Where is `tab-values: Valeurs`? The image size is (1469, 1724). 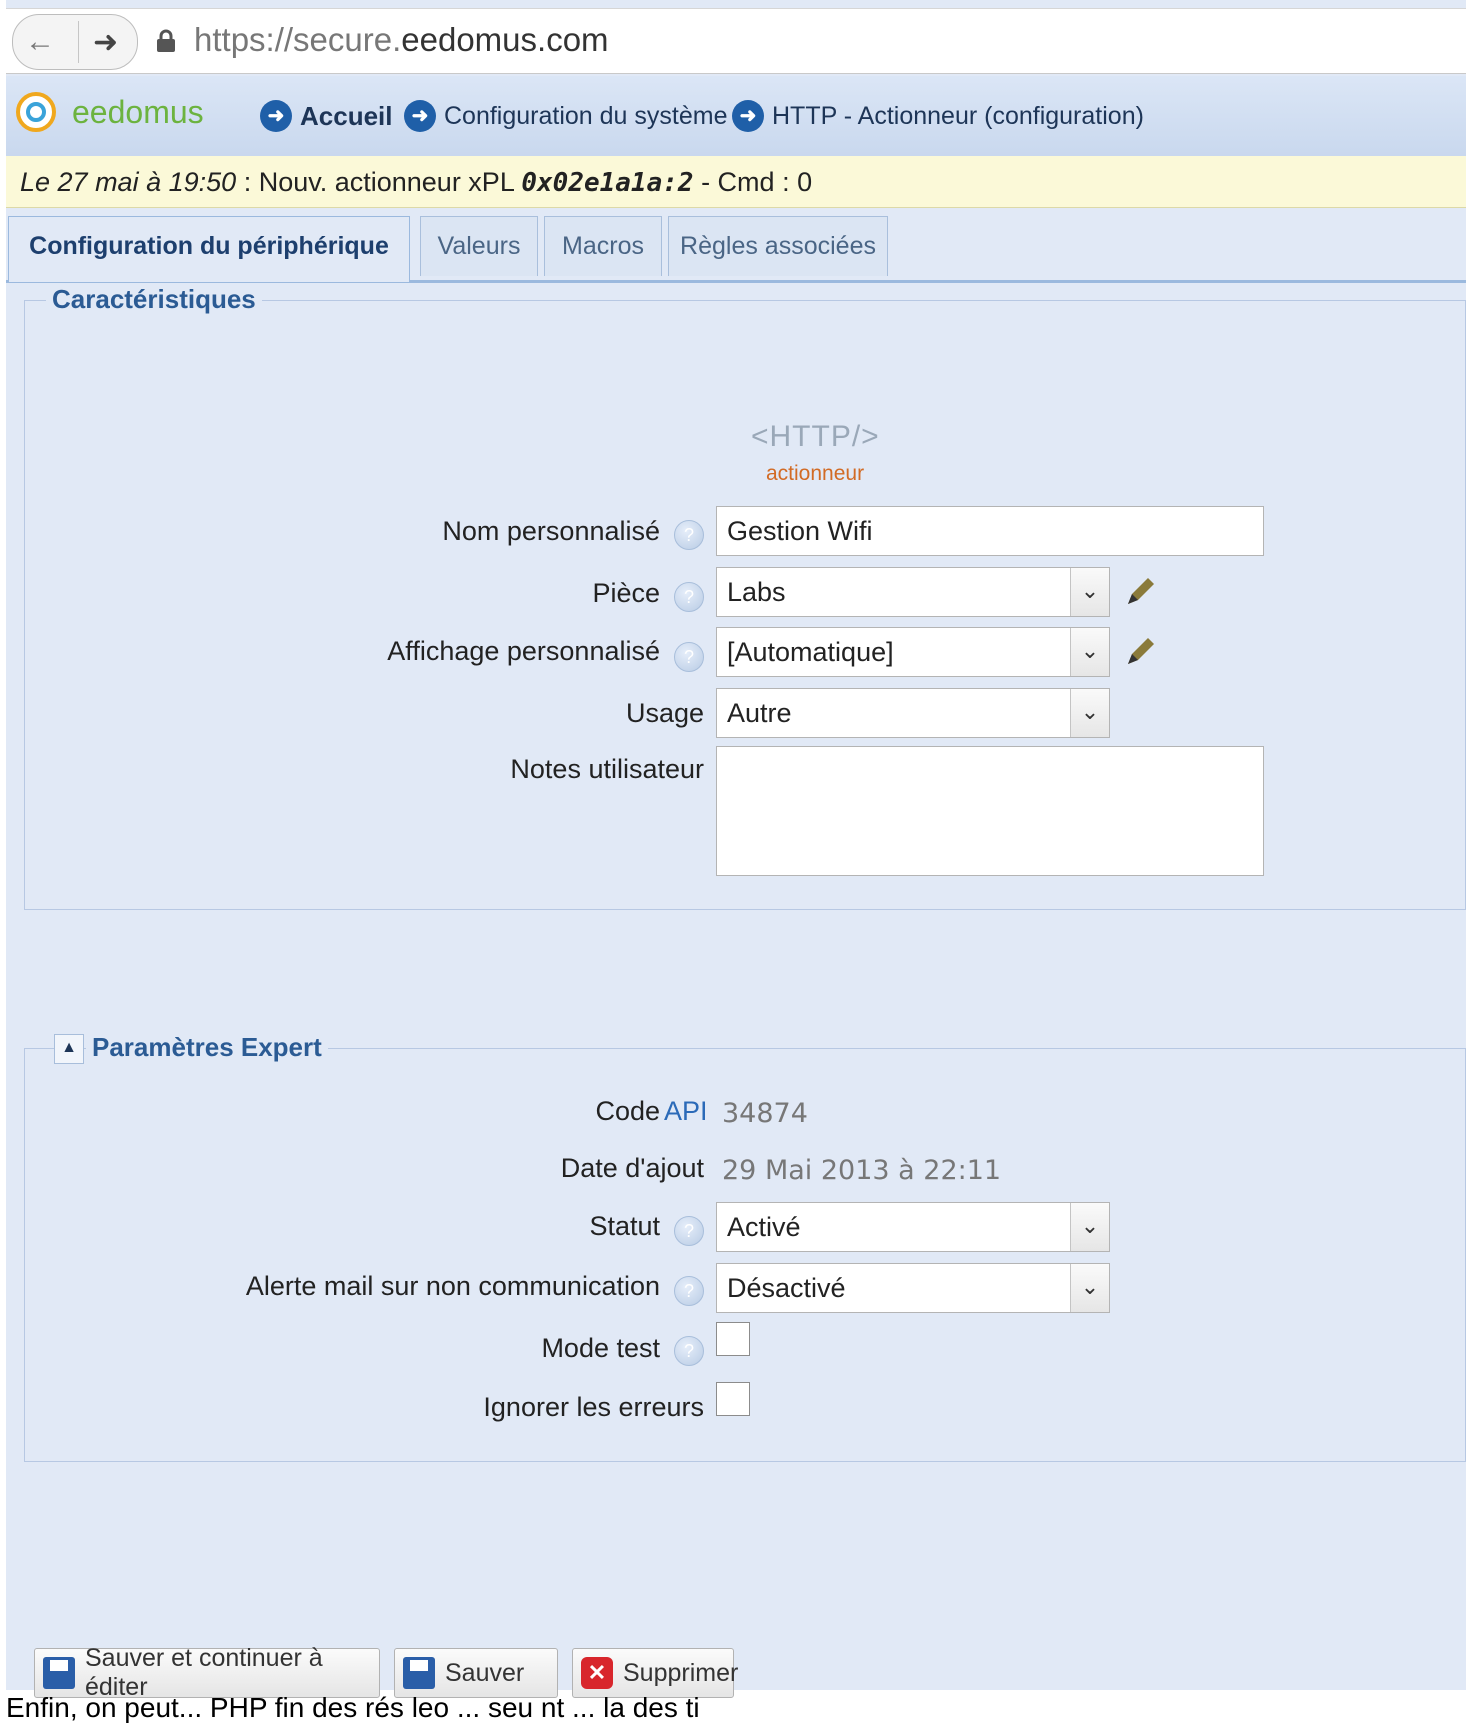
tab-values: Valeurs is located at coordinates (479, 246).